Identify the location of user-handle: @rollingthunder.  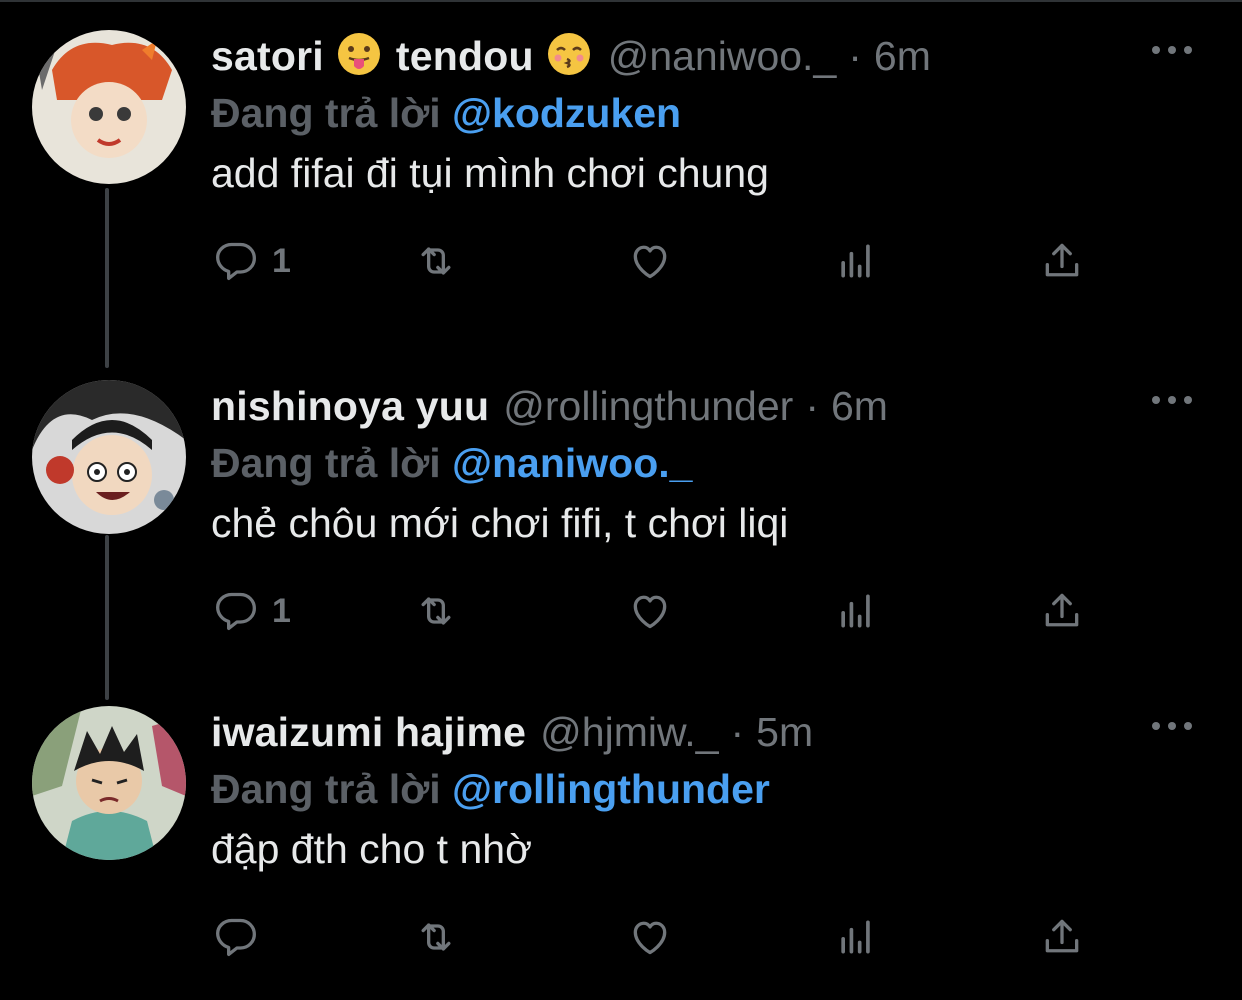
(648, 406).